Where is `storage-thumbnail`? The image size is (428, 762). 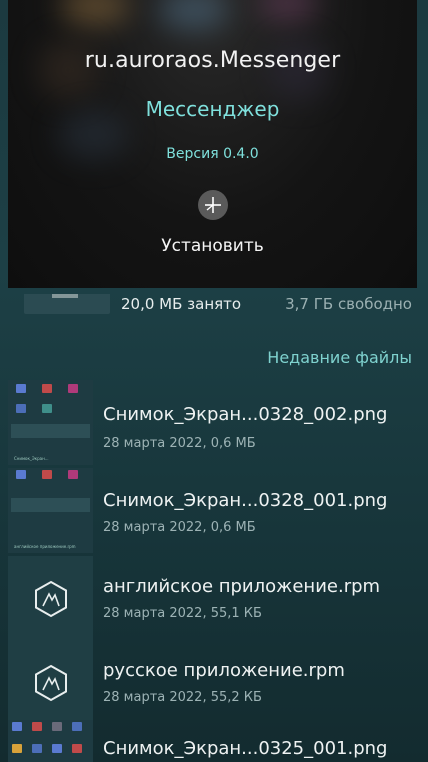 storage-thumbnail is located at coordinates (67, 304).